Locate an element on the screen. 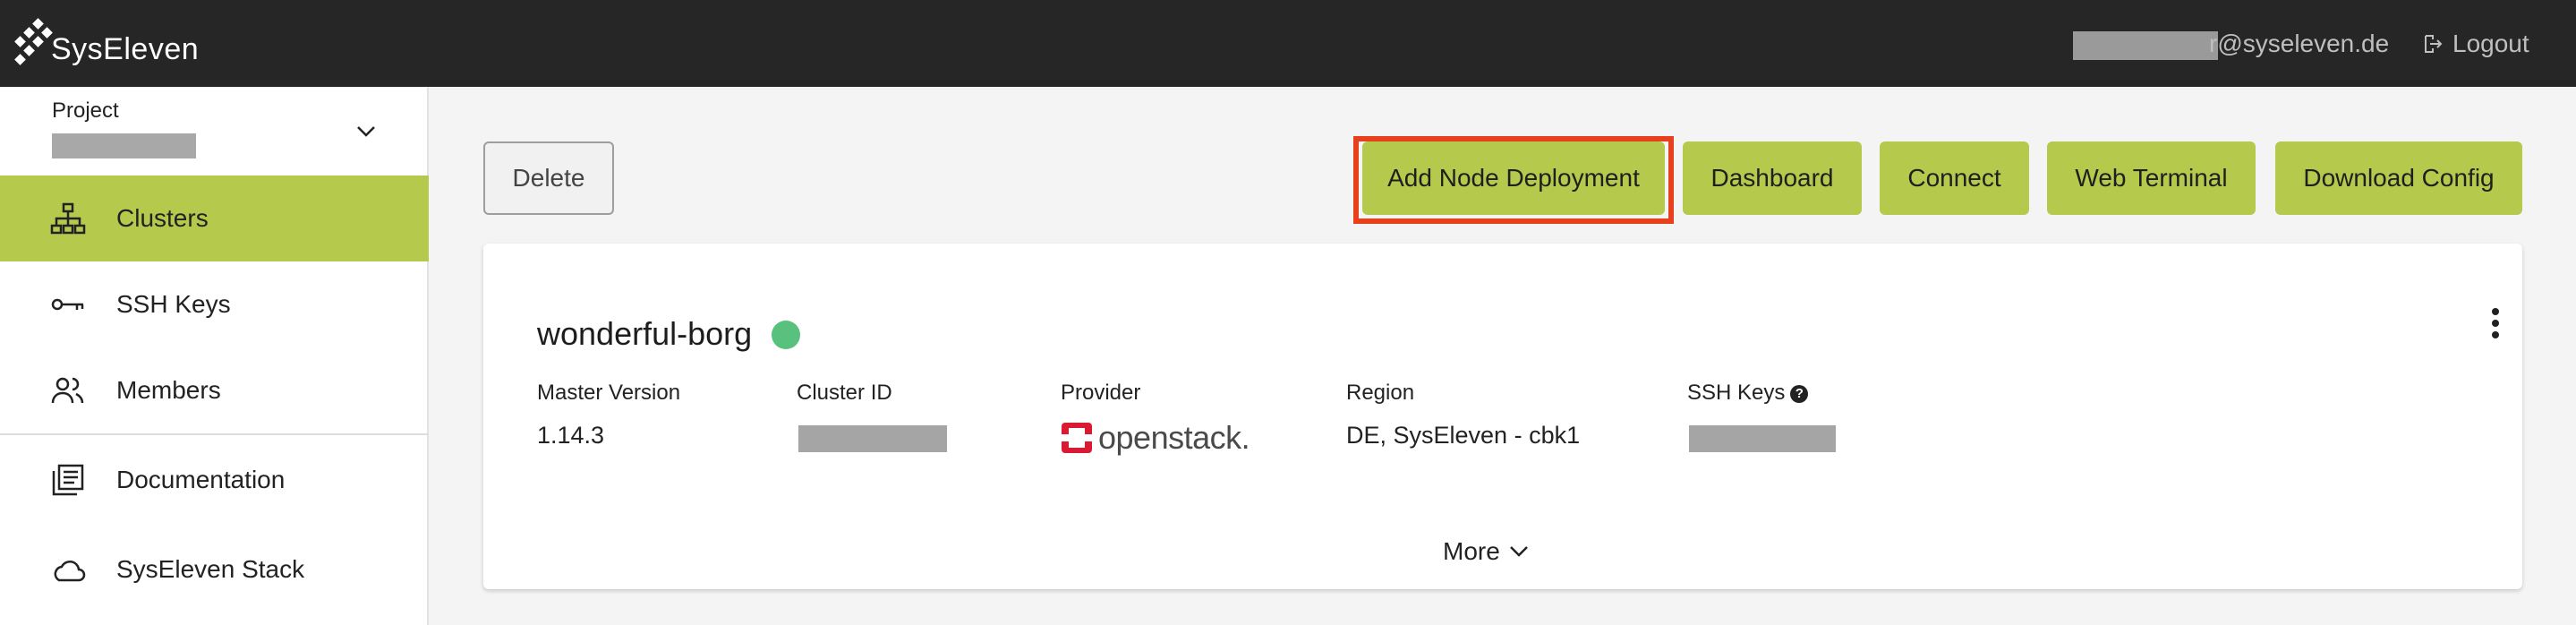  sidebar-item-documentation: Documentation is located at coordinates (214, 480).